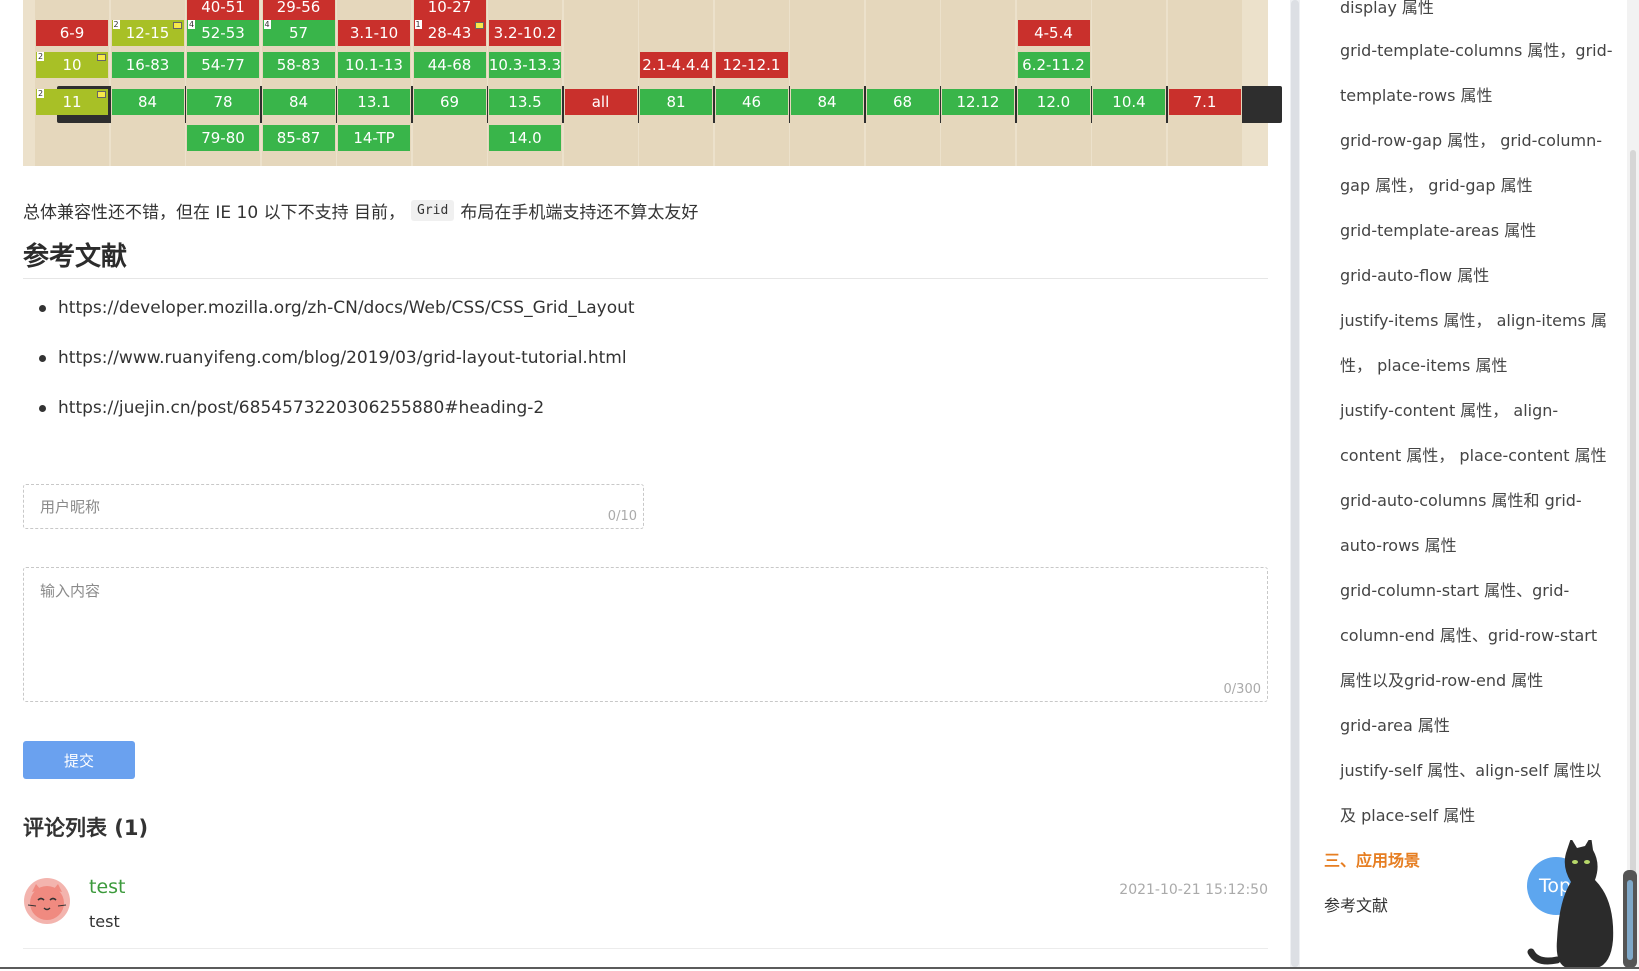  I want to click on compat-version-label: 79-80, so click(223, 138).